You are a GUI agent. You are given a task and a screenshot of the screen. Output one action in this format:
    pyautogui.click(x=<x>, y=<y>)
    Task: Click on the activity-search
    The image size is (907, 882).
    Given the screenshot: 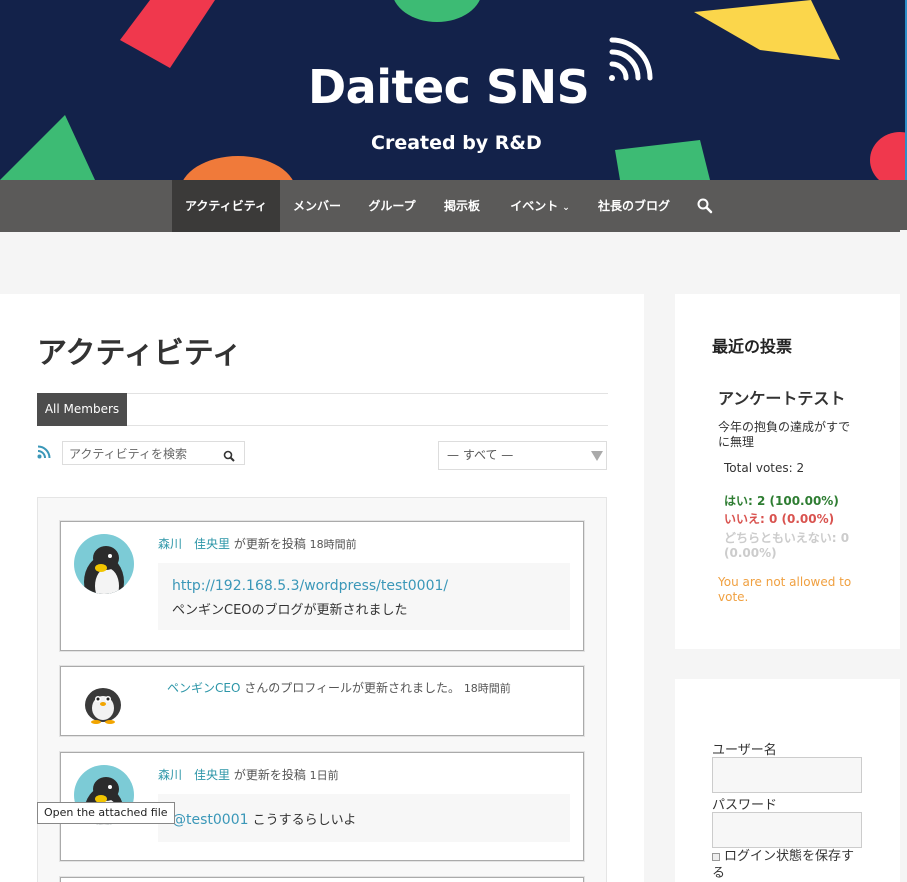 What is the action you would take?
    pyautogui.click(x=153, y=453)
    